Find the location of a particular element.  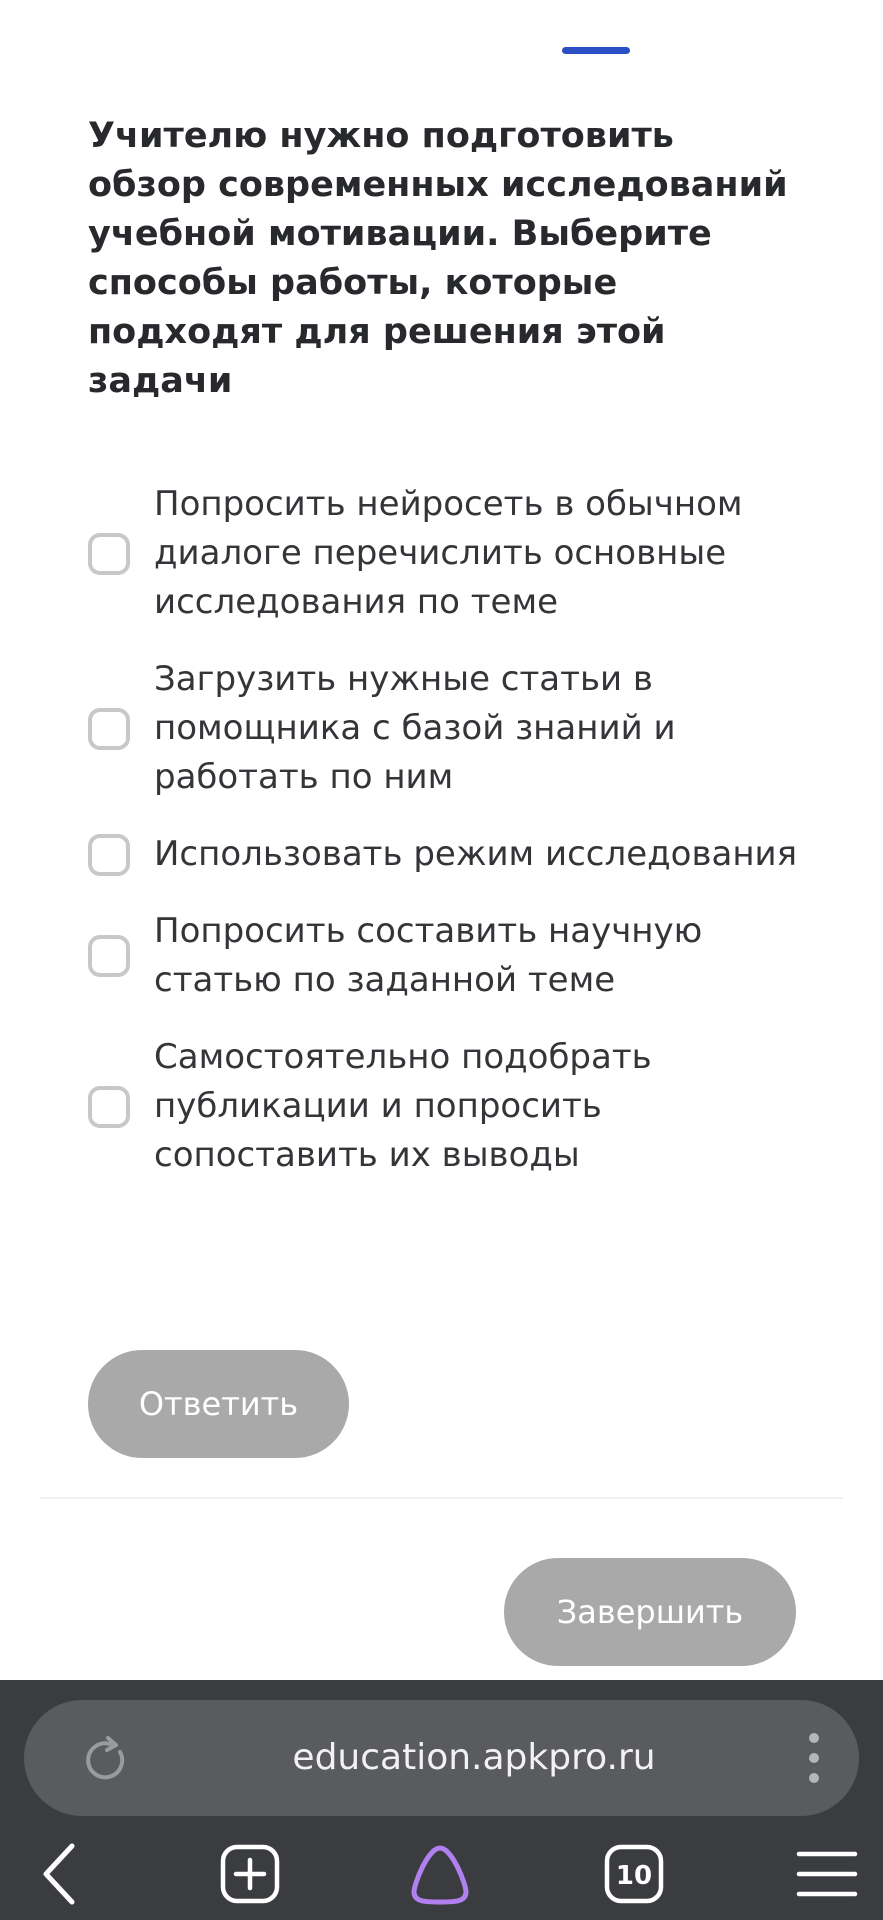

option-3: Использовать режим исследования is located at coordinates (448, 854).